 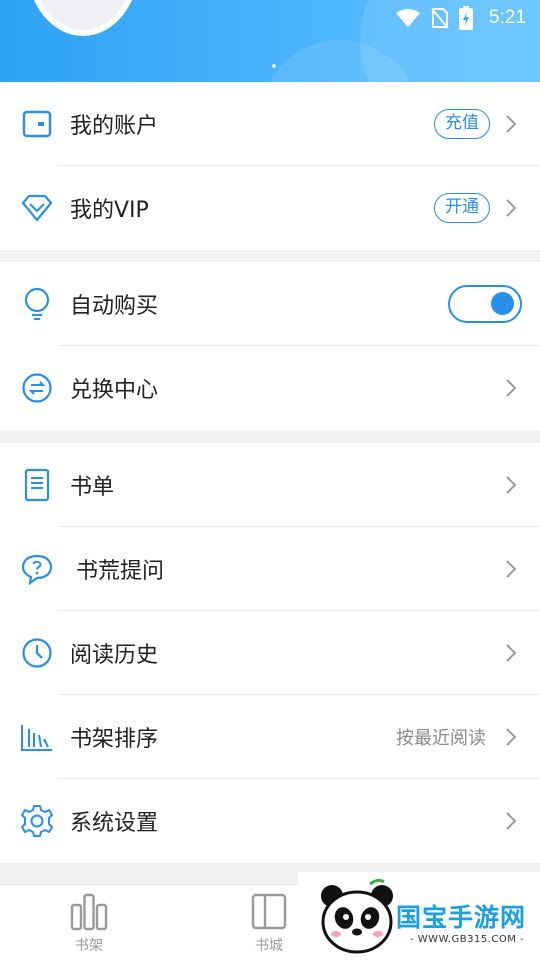 What do you see at coordinates (37, 569) in the screenshot?
I see `question-bubble-icon` at bounding box center [37, 569].